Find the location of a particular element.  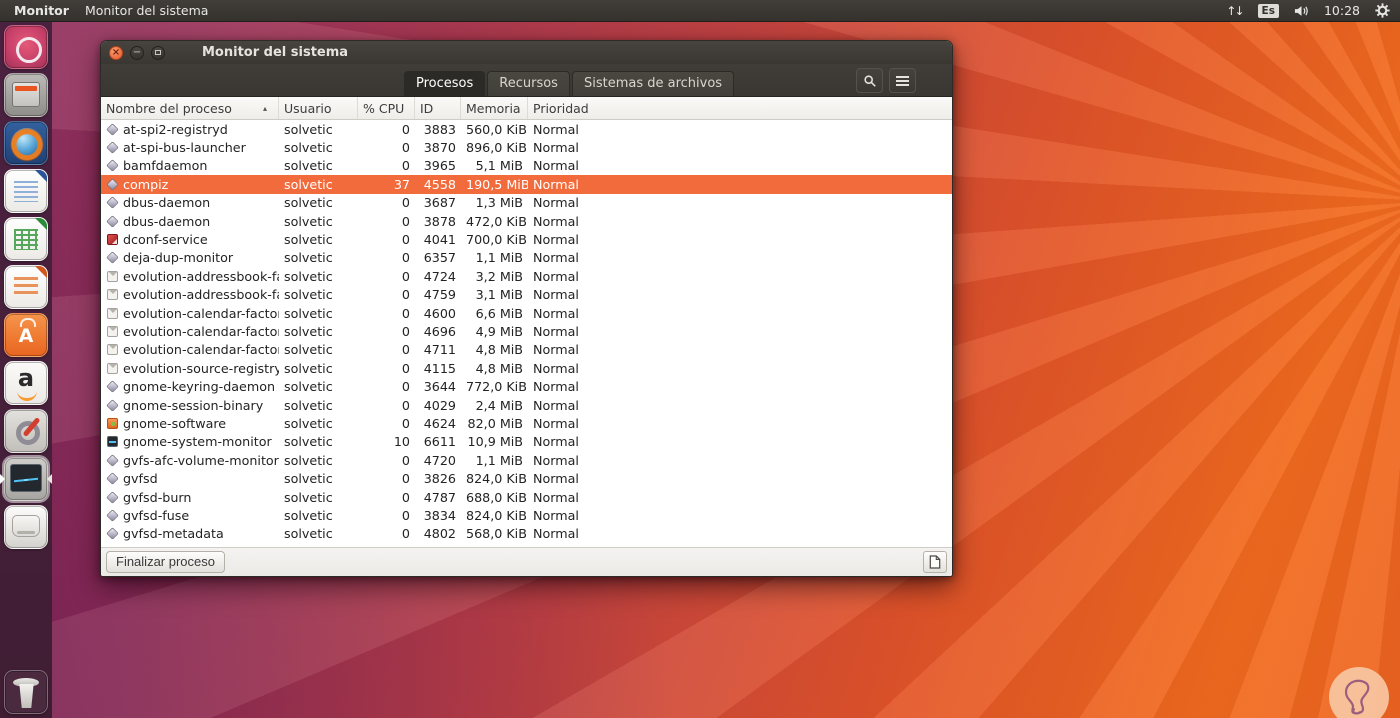

launcher-item-lo-calc is located at coordinates (26, 239).